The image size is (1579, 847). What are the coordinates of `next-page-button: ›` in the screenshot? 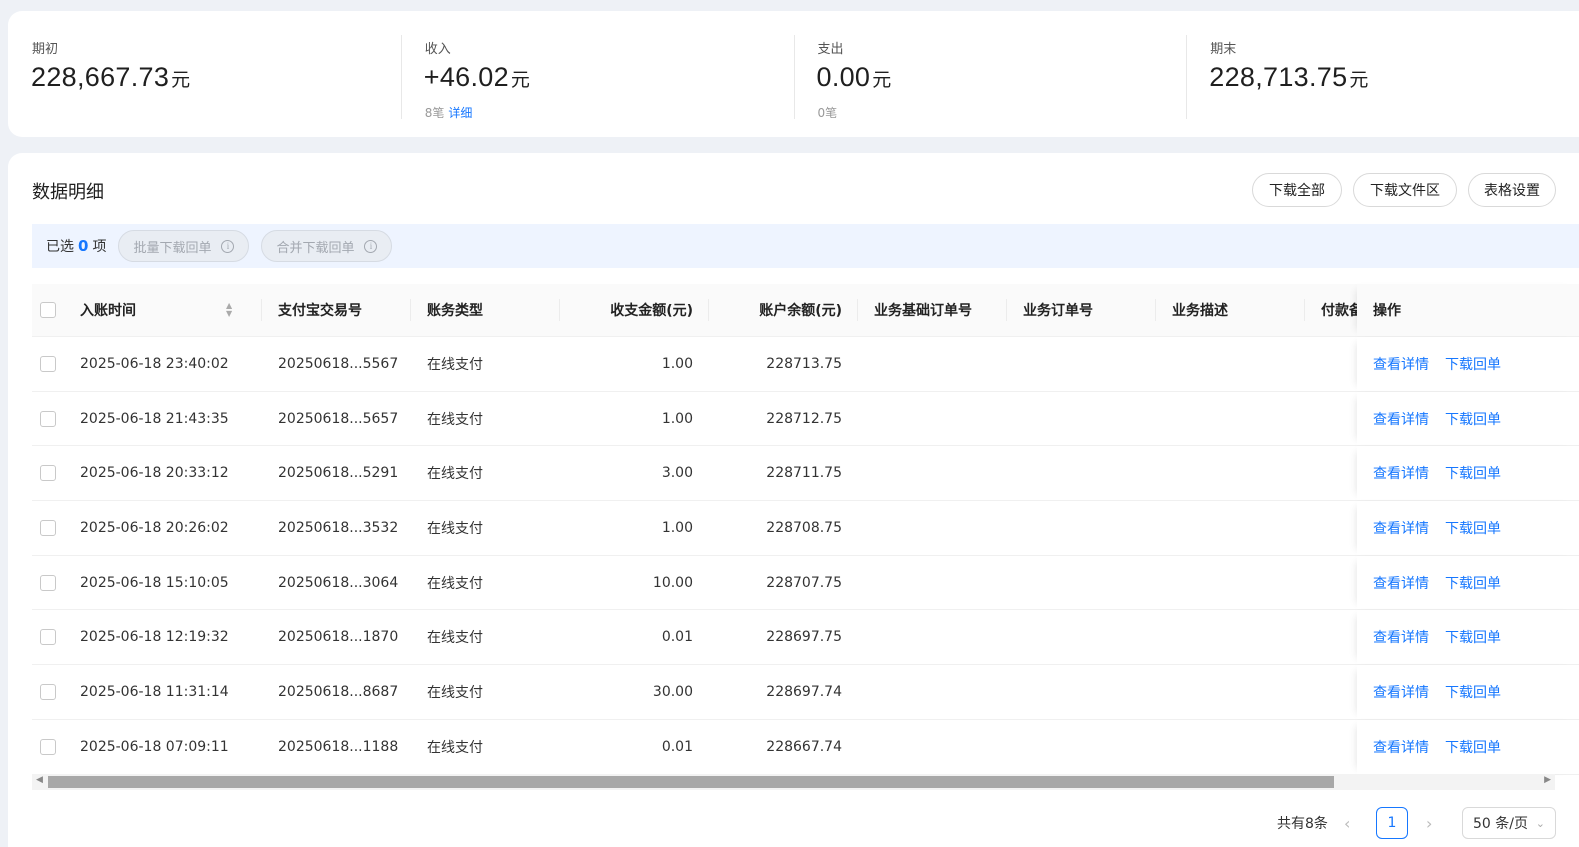 It's located at (1429, 823).